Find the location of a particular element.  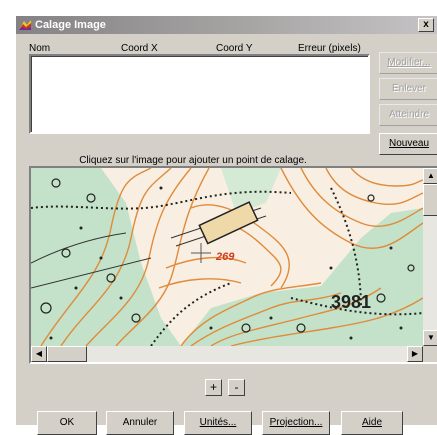

calibration-points-list is located at coordinates (199, 94).